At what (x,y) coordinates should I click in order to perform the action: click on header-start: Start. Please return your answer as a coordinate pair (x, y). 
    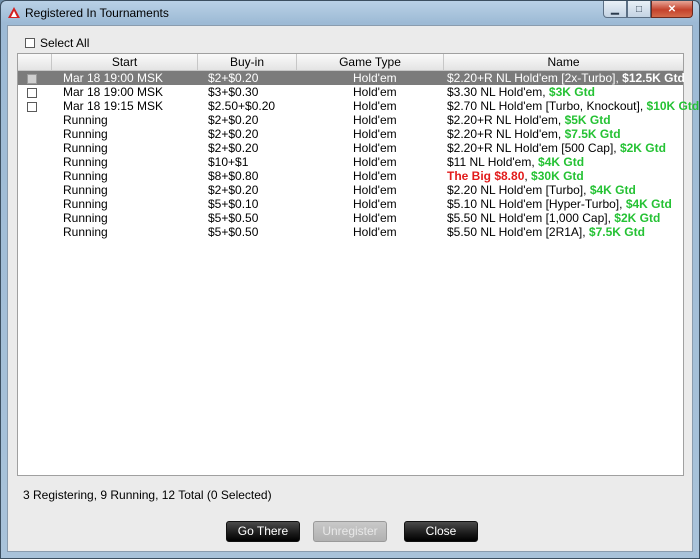
    Looking at the image, I should click on (125, 62).